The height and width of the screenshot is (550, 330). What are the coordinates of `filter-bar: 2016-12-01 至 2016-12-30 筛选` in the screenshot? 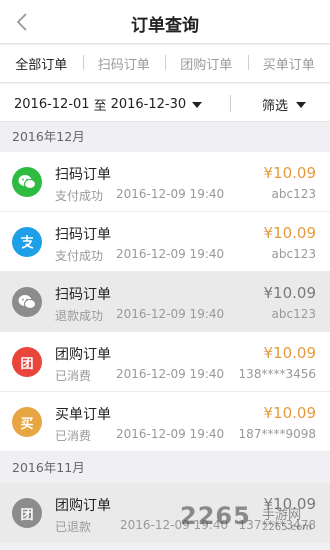 It's located at (165, 103).